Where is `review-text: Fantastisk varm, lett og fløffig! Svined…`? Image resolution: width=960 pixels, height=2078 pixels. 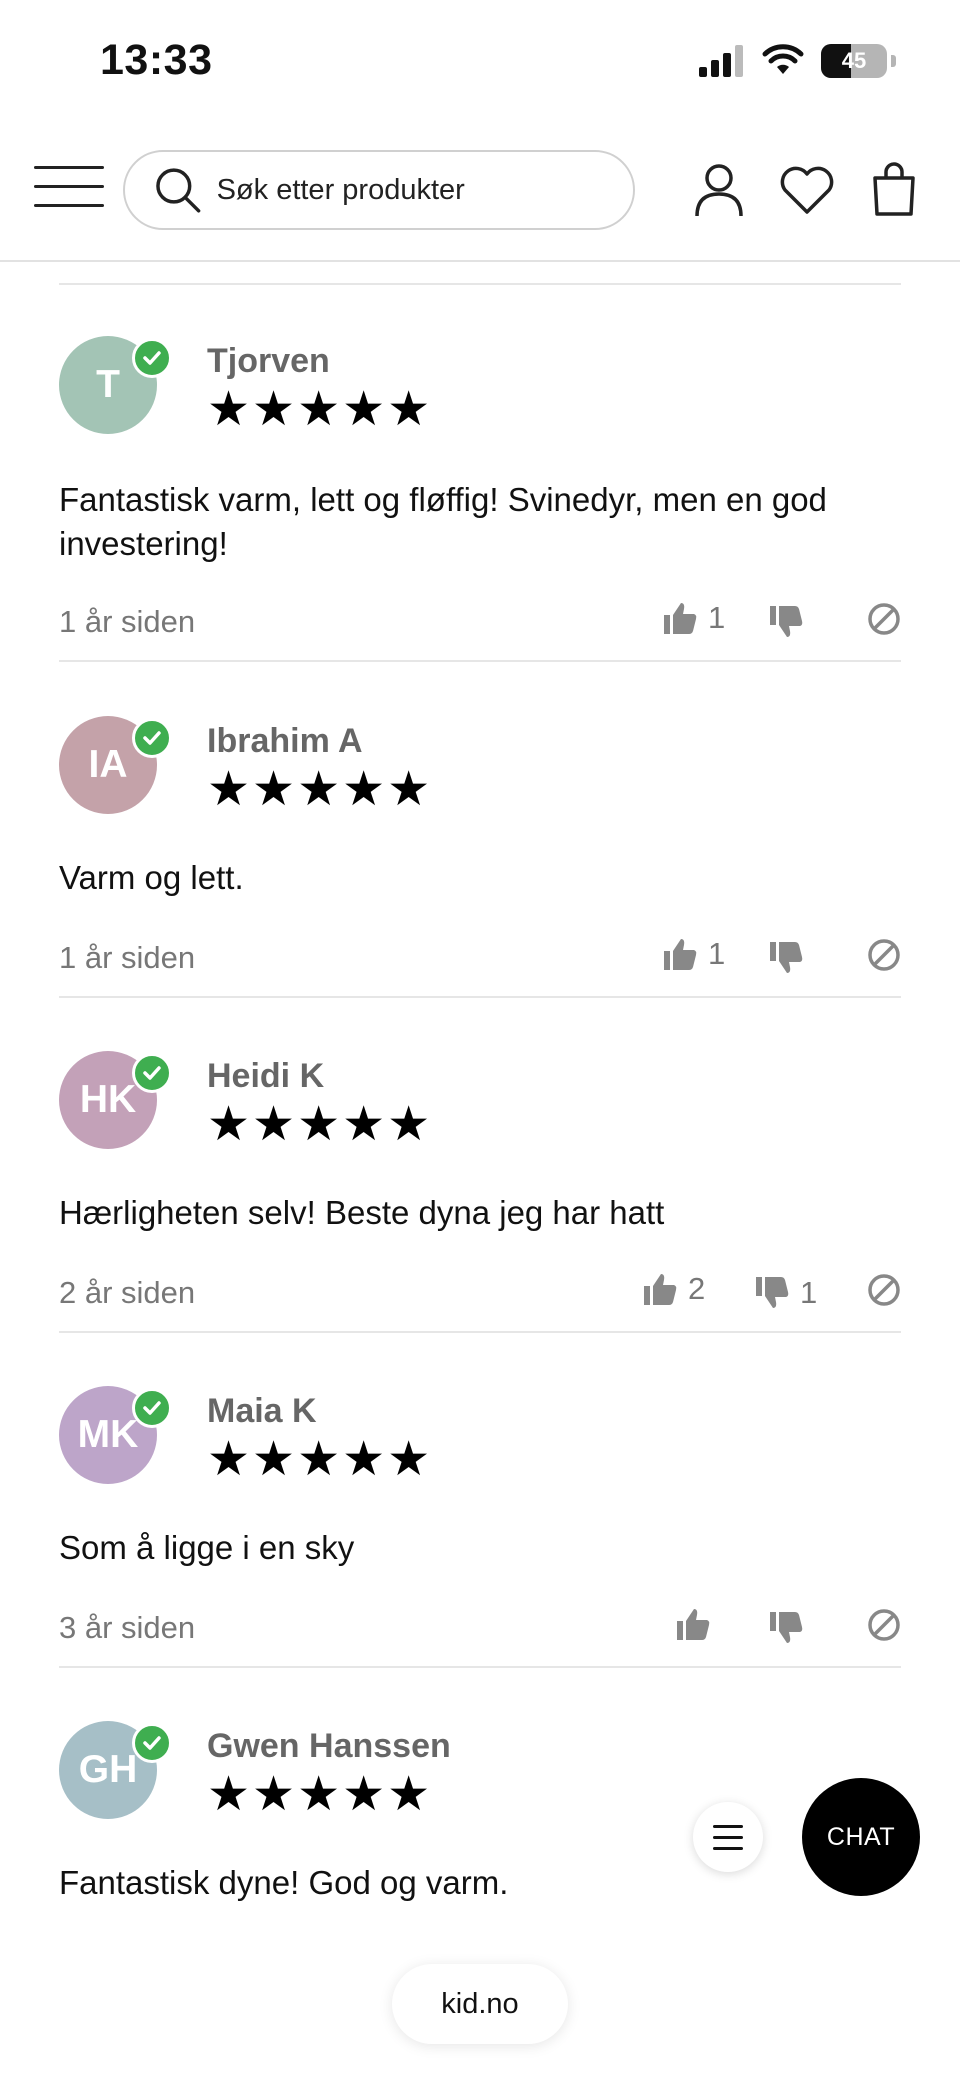 review-text: Fantastisk varm, lett og fløffig! Svined… is located at coordinates (443, 521).